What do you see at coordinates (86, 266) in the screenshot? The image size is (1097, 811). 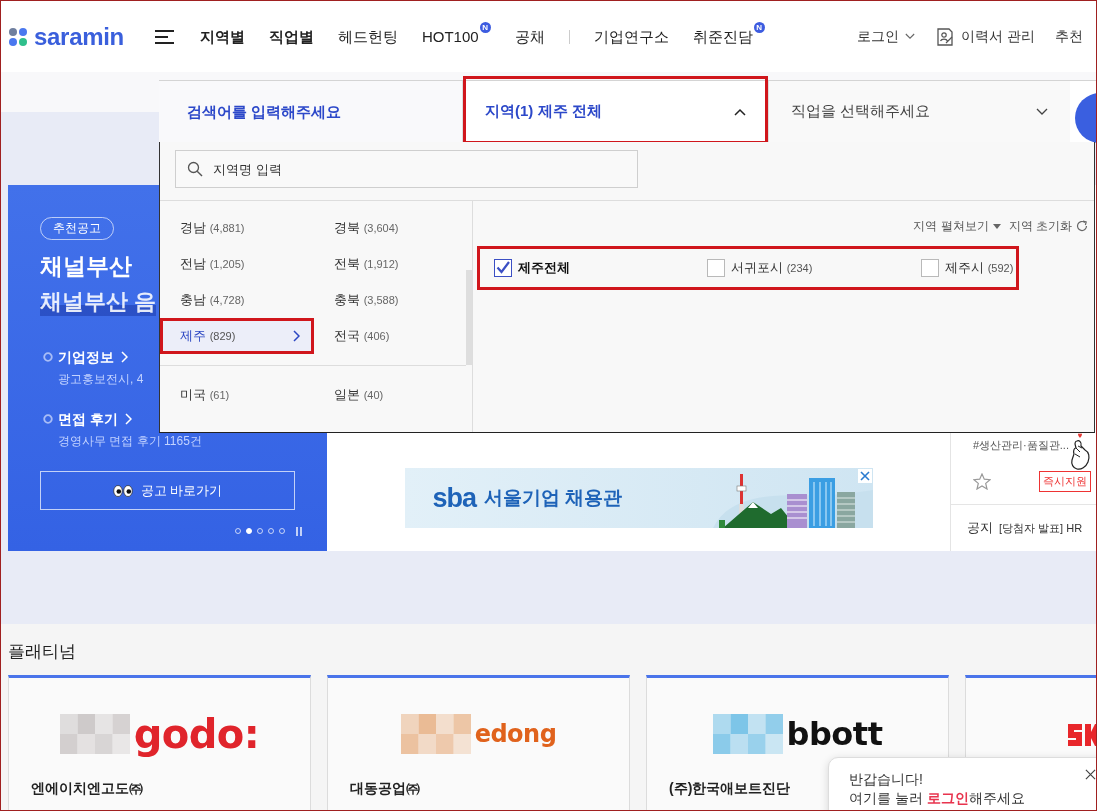 I see `company-title: 채널부산` at bounding box center [86, 266].